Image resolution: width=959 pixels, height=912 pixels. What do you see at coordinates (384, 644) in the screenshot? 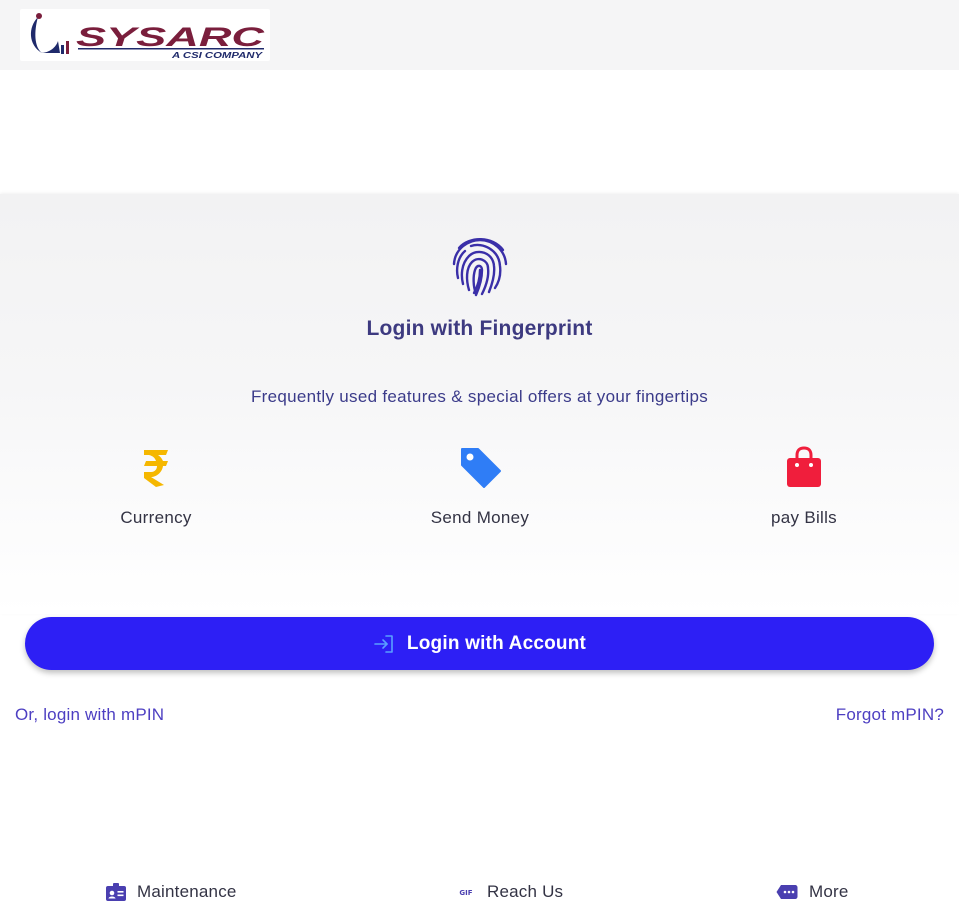
I see `login-icon` at bounding box center [384, 644].